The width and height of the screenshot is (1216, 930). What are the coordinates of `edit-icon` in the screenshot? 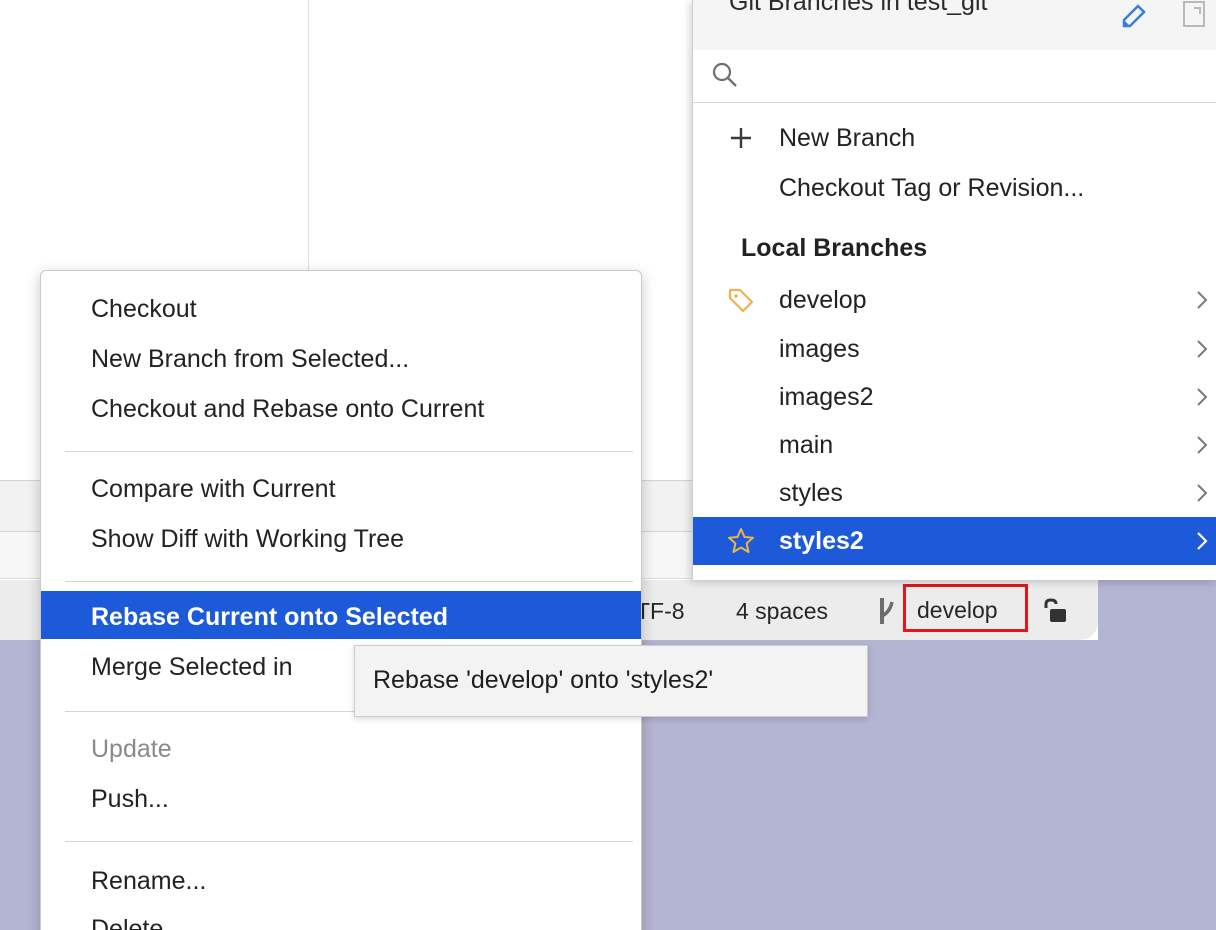 It's located at (1135, 15).